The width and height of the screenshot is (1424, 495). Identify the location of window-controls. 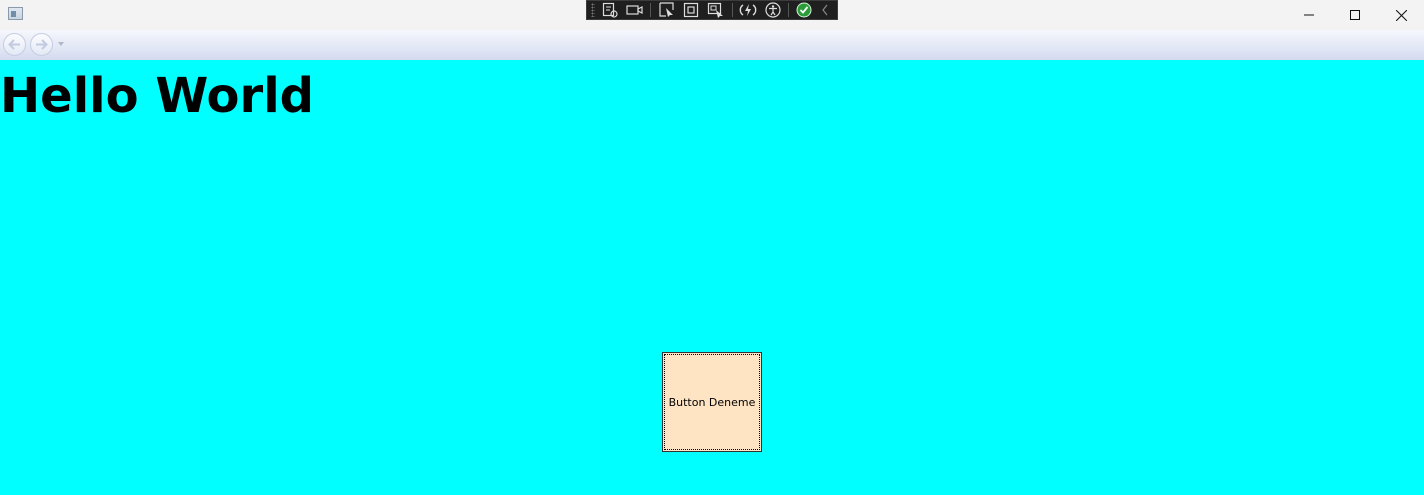
(1355, 15).